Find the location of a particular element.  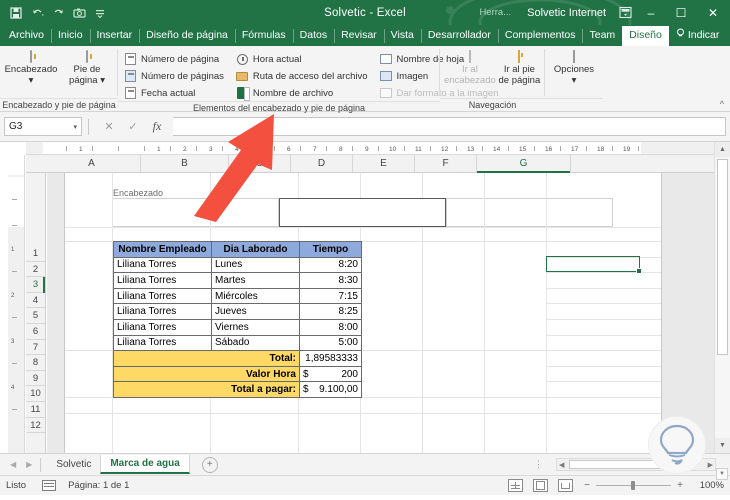

summary-value-total-a-pagar: $ 9.100,00 is located at coordinates (330, 389).